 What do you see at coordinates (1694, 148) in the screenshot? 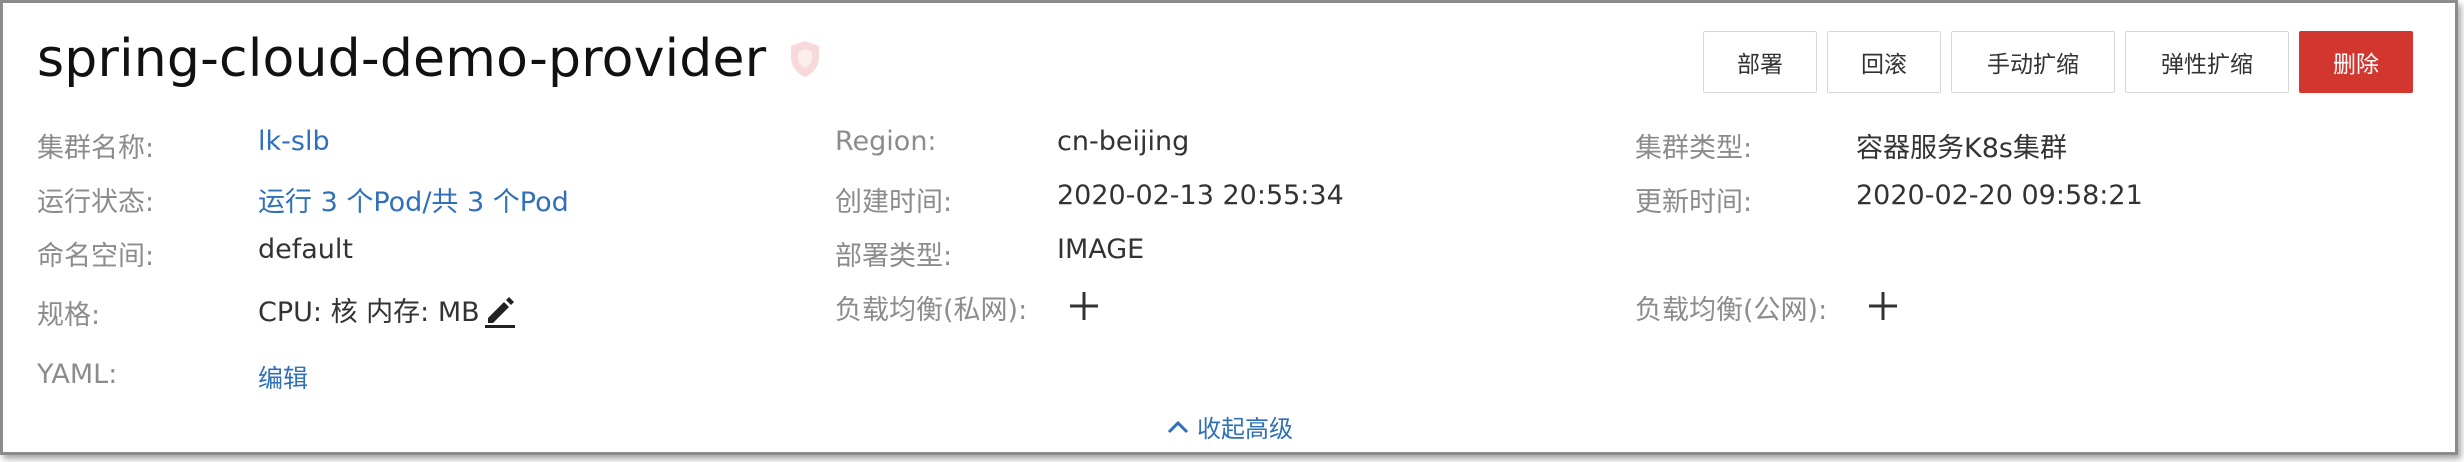
I see `cluster-type-label: 集群类型:` at bounding box center [1694, 148].